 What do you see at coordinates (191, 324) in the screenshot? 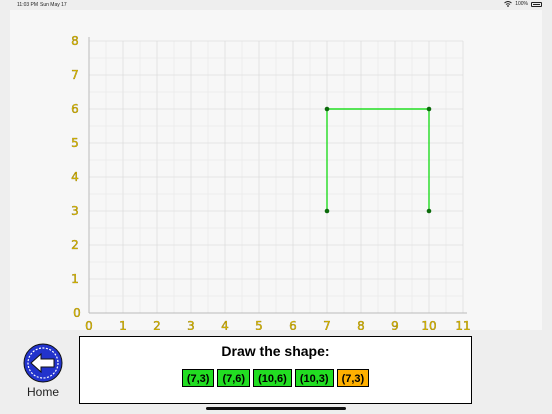
I see `x-tick-label: 3` at bounding box center [191, 324].